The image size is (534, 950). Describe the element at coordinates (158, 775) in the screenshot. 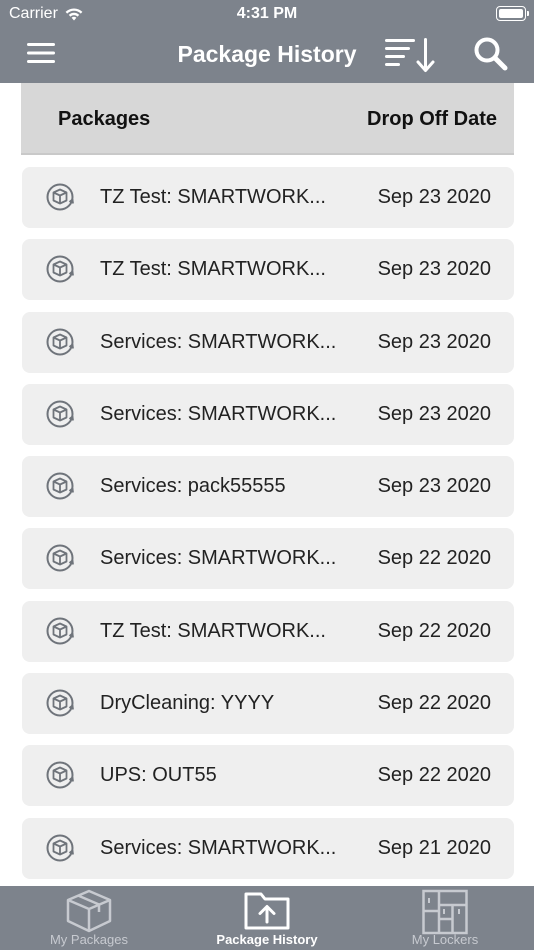

I see `package-name: UPS: OUT55` at that location.